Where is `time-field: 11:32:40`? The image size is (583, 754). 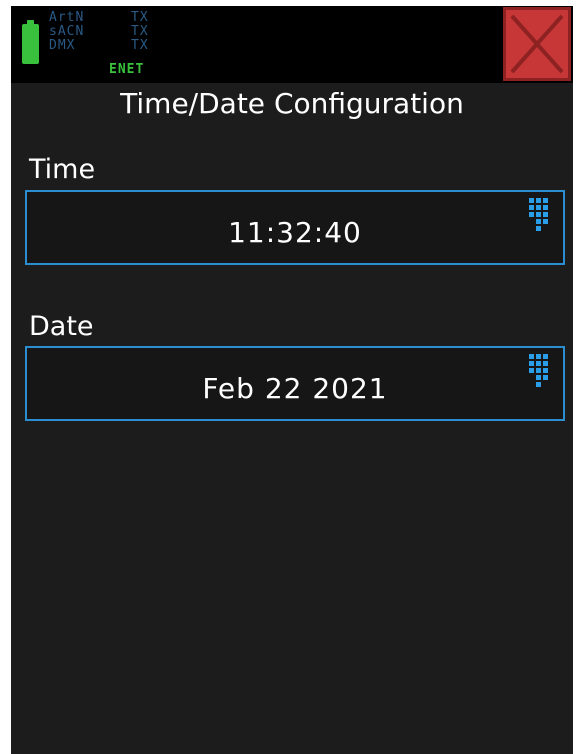
time-field: 11:32:40 is located at coordinates (295, 227).